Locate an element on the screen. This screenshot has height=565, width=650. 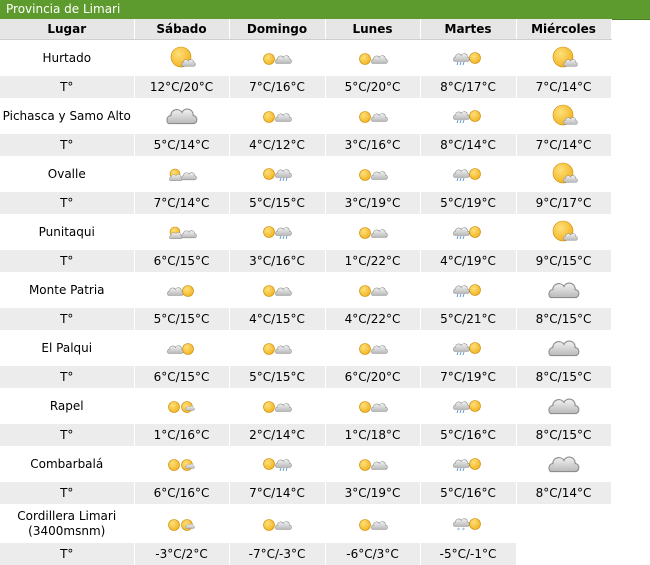
temperature-value: 1°C/18°C is located at coordinates (373, 435).